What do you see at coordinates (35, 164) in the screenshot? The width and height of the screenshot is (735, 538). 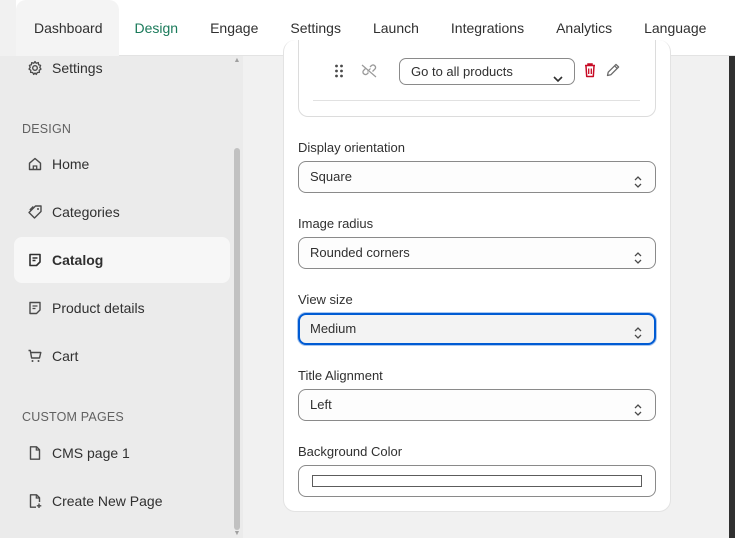 I see `home-icon` at bounding box center [35, 164].